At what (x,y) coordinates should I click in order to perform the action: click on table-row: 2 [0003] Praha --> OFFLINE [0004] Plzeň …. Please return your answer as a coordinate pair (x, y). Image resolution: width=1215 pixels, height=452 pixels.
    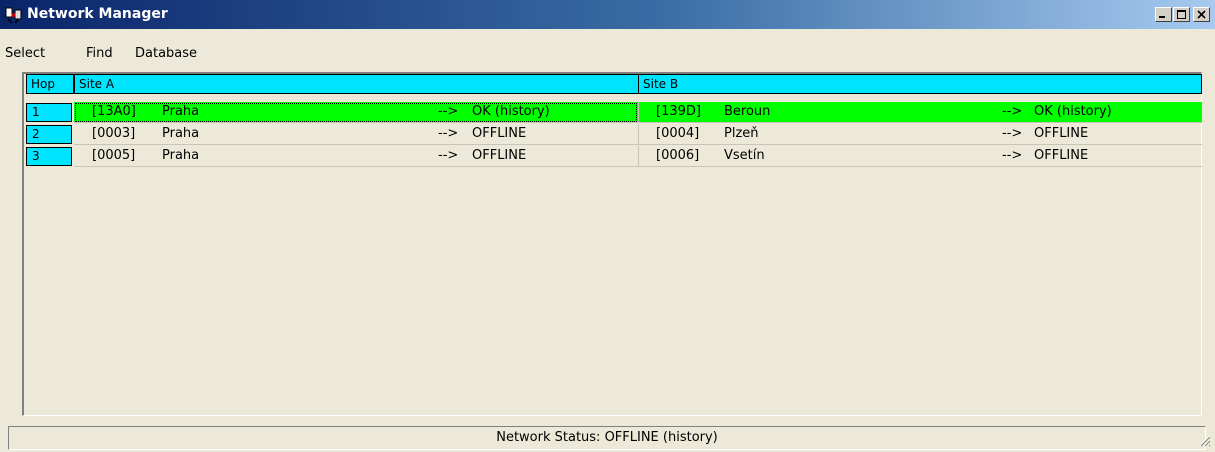
    Looking at the image, I should click on (613, 134).